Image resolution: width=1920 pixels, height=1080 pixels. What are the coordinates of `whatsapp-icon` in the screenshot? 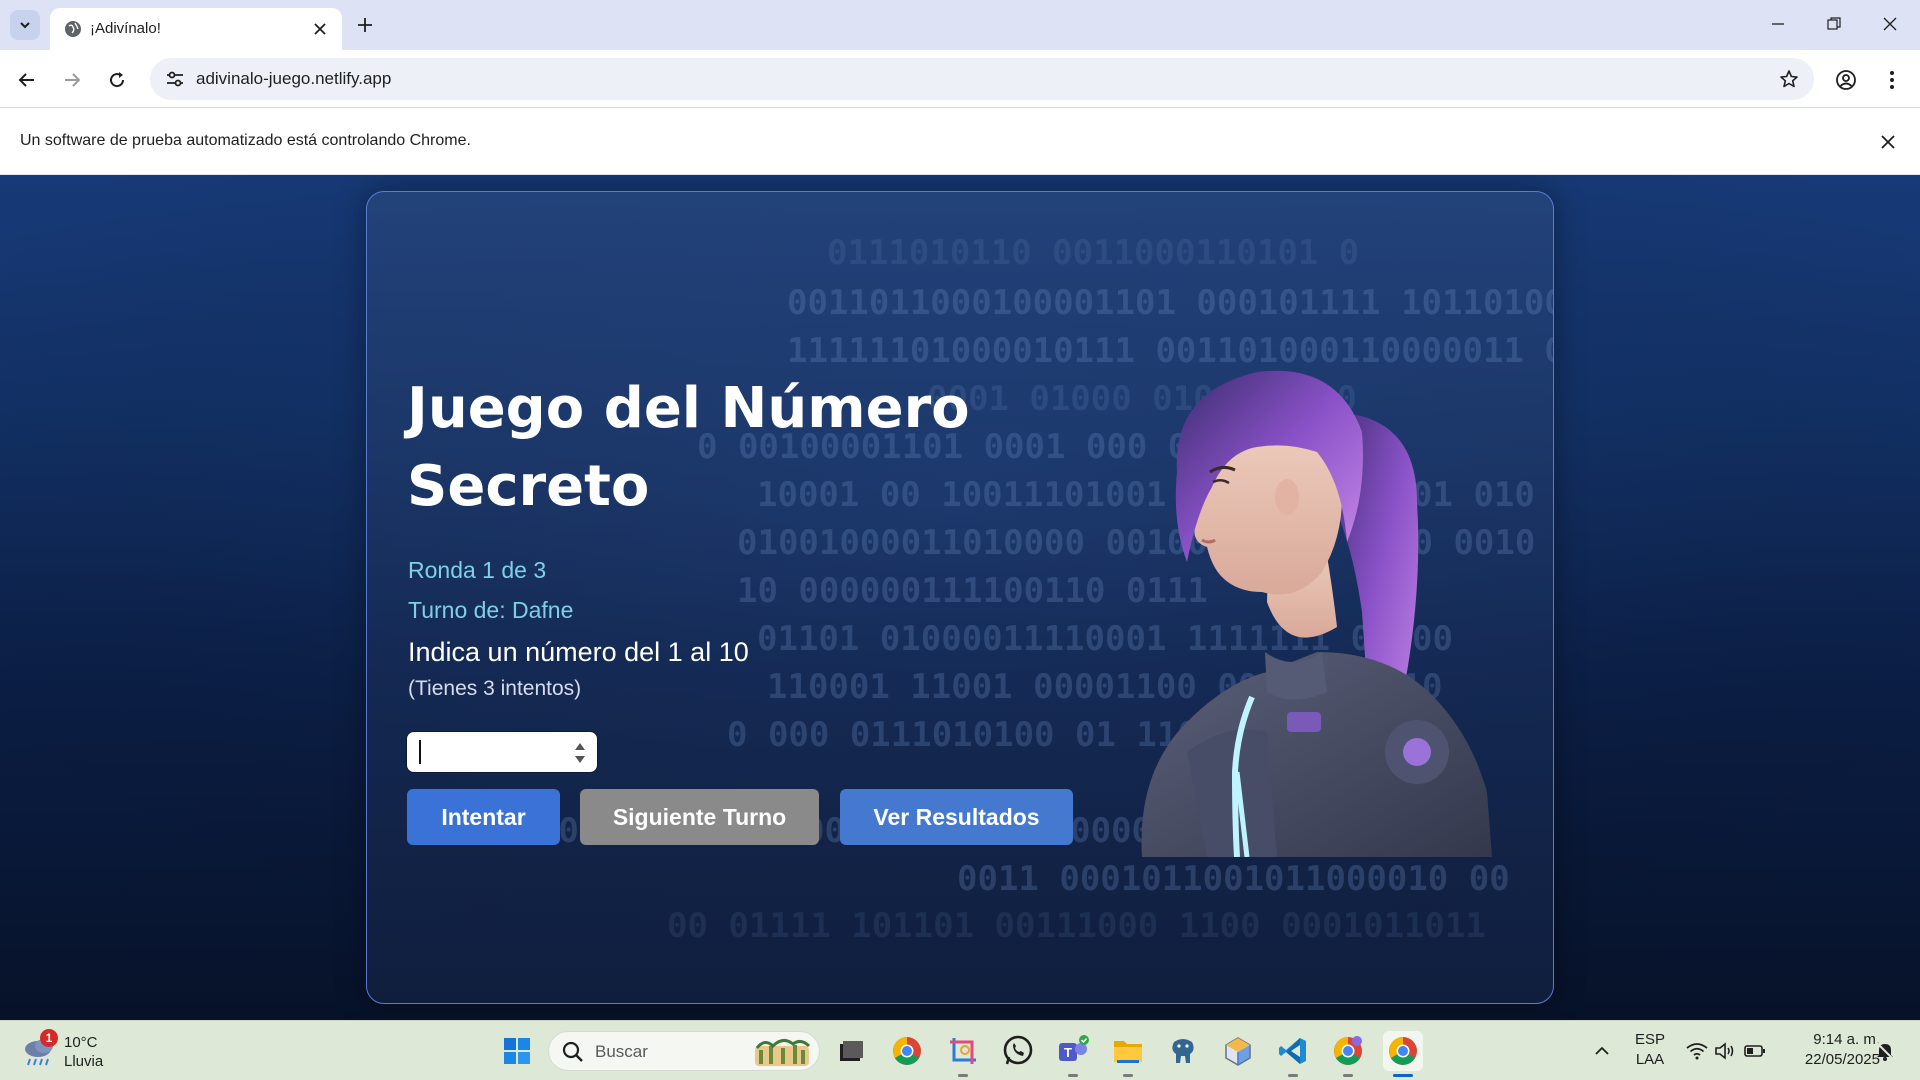 It's located at (1018, 1050).